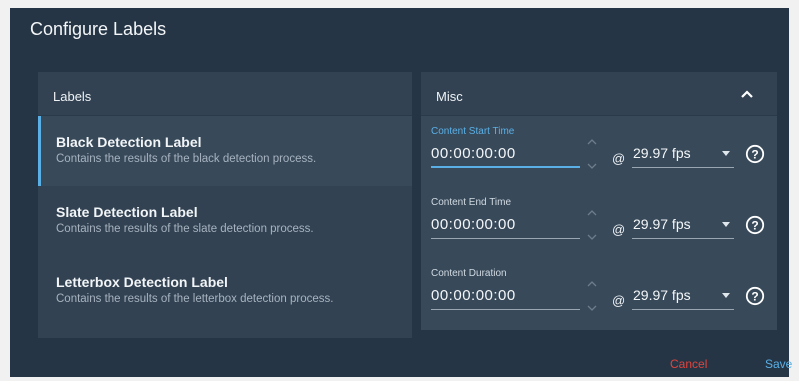 The height and width of the screenshot is (381, 799). What do you see at coordinates (778, 364) in the screenshot?
I see `save-button: Save` at bounding box center [778, 364].